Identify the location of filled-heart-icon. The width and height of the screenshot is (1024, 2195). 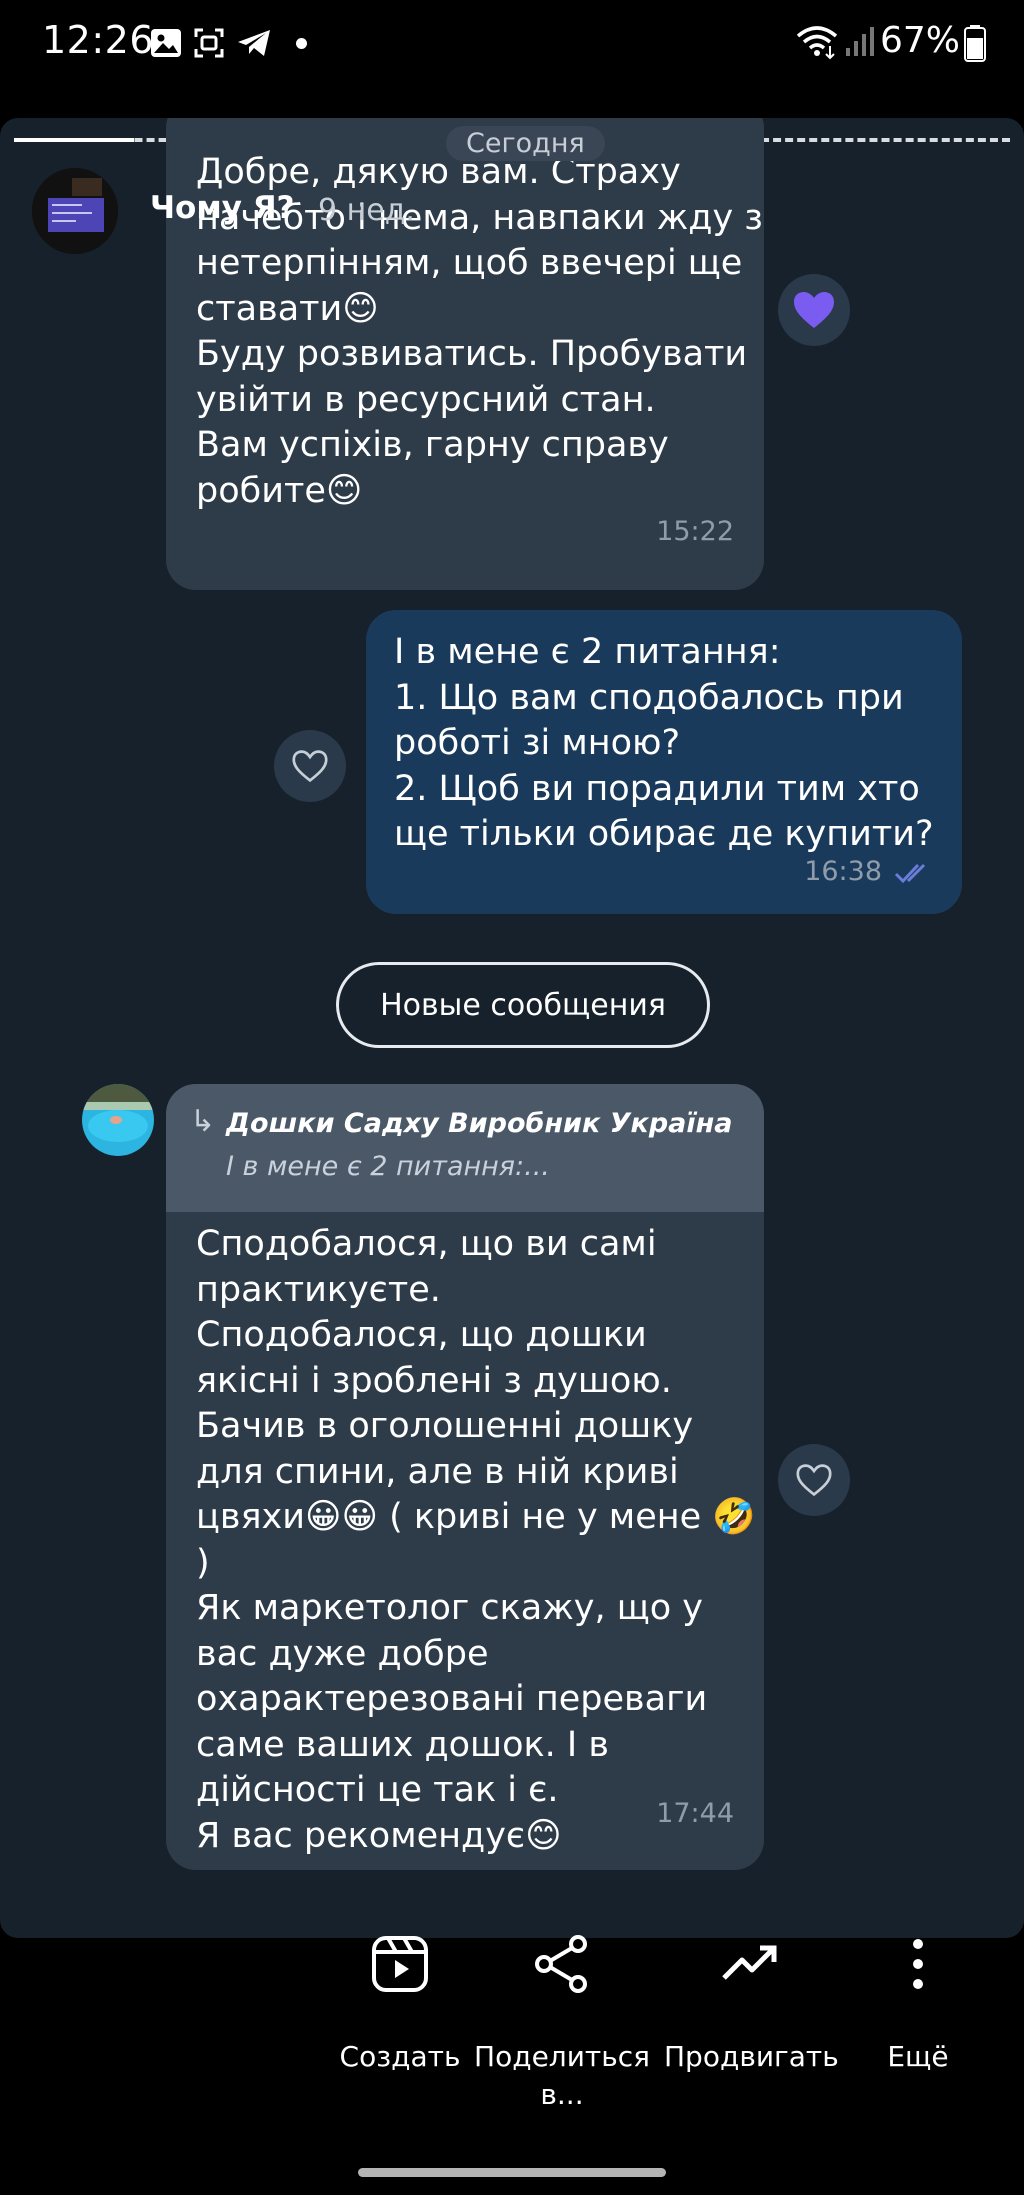
(814, 310).